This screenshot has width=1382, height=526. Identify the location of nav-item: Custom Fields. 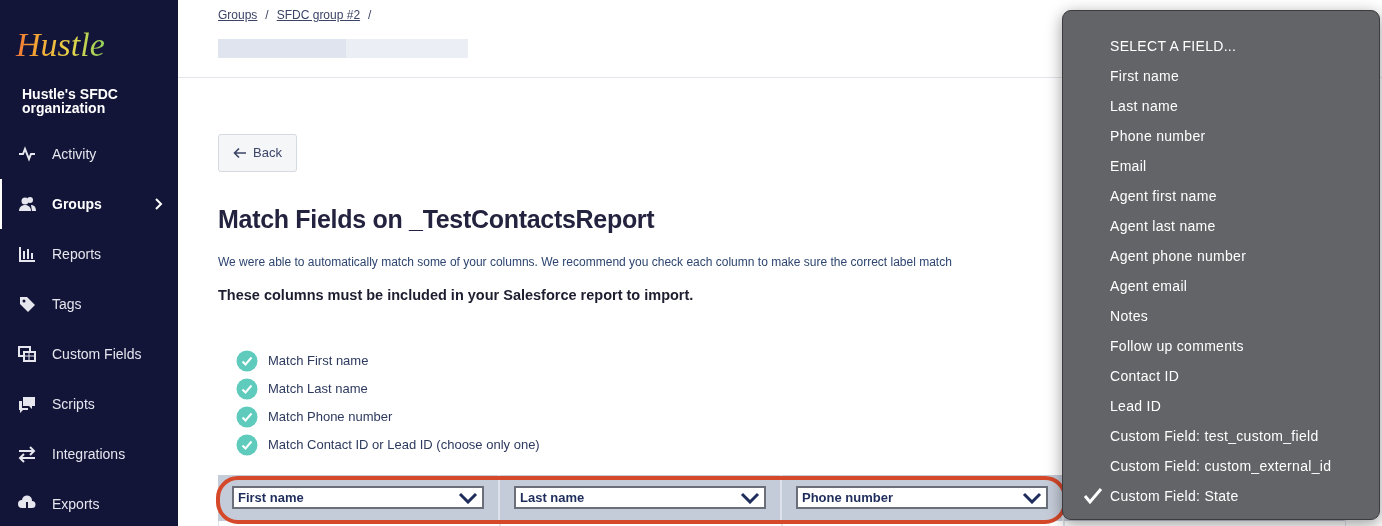
(89, 354).